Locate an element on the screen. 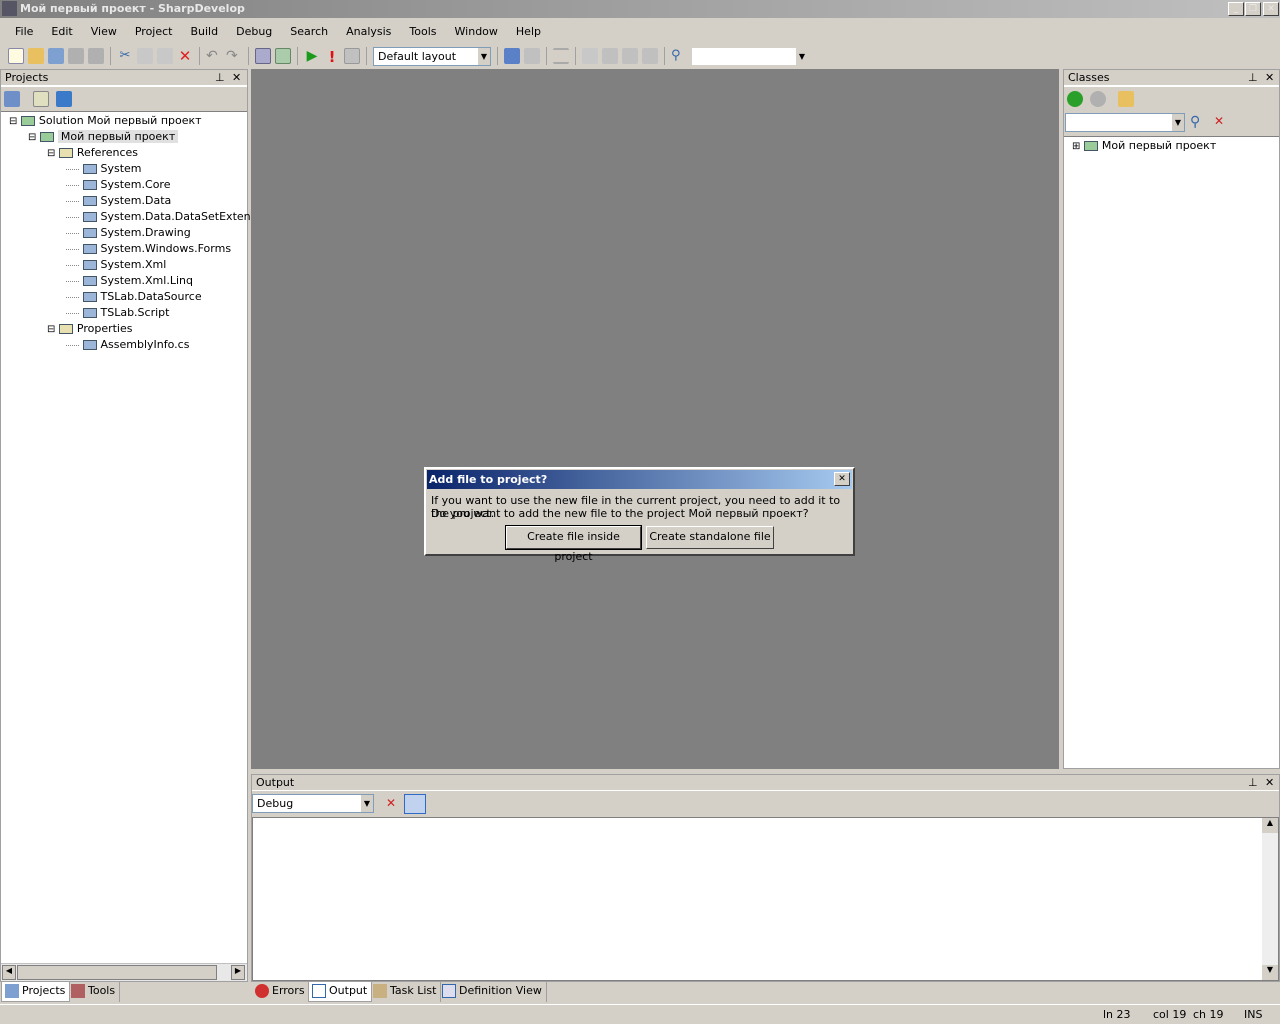 The height and width of the screenshot is (1024, 1280). tree-item: ⊟ Мой первый проект is located at coordinates (103, 137).